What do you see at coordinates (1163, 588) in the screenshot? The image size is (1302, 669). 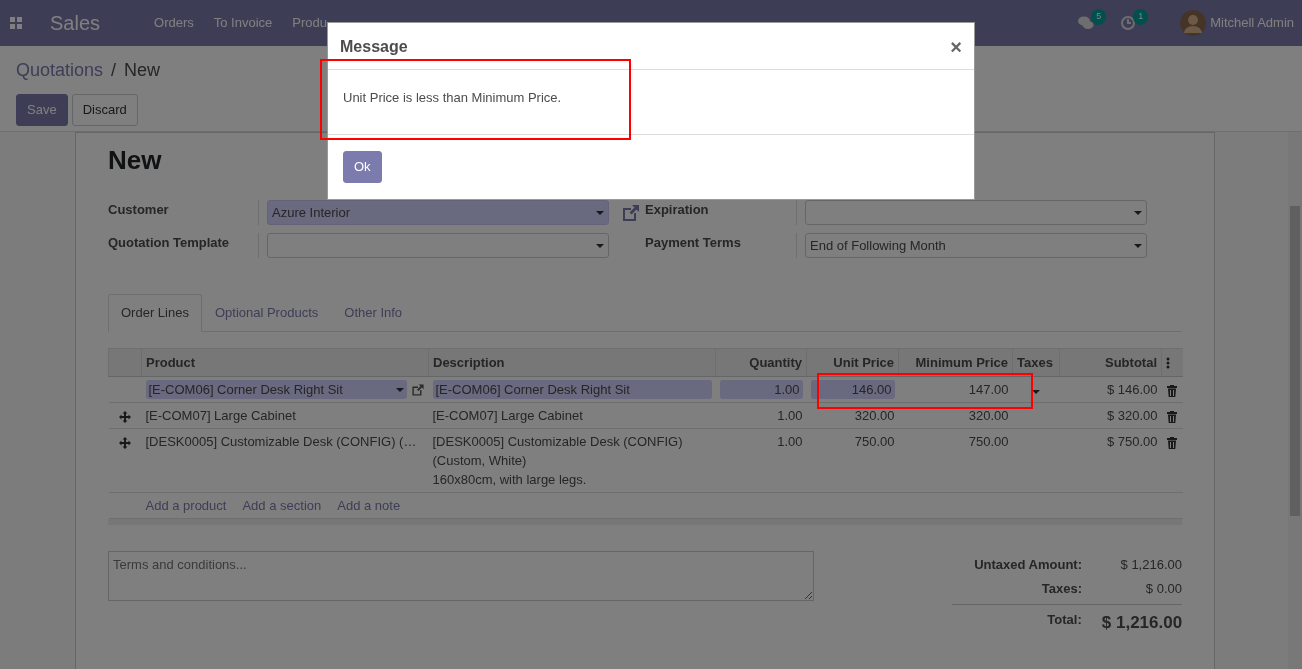 I see `total-value: $ 0.00` at bounding box center [1163, 588].